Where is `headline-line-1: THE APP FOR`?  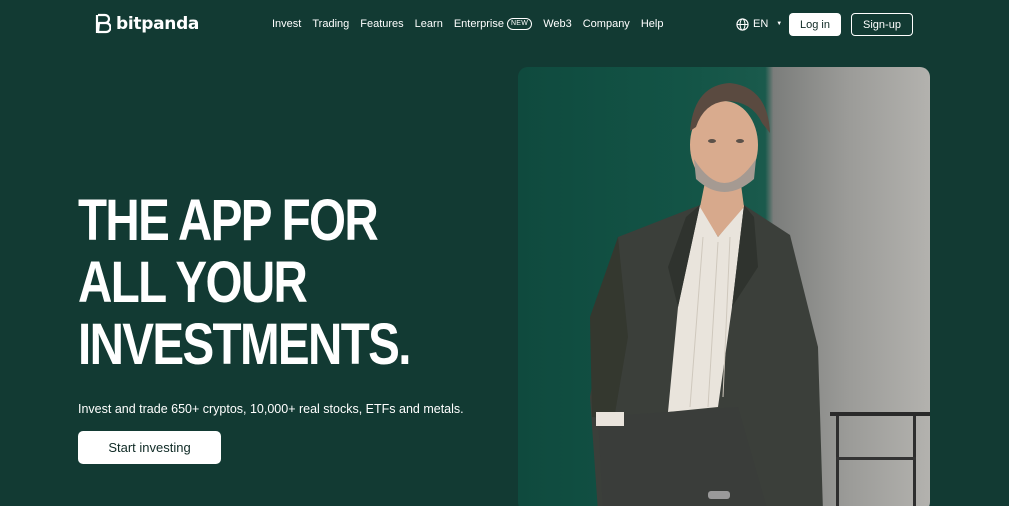
headline-line-1: THE APP FOR is located at coordinates (228, 220).